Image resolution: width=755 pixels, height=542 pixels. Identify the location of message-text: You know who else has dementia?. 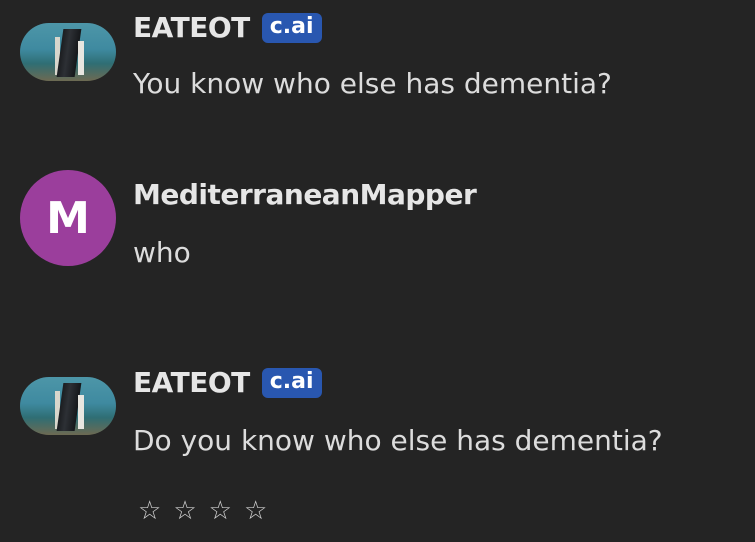
(372, 83).